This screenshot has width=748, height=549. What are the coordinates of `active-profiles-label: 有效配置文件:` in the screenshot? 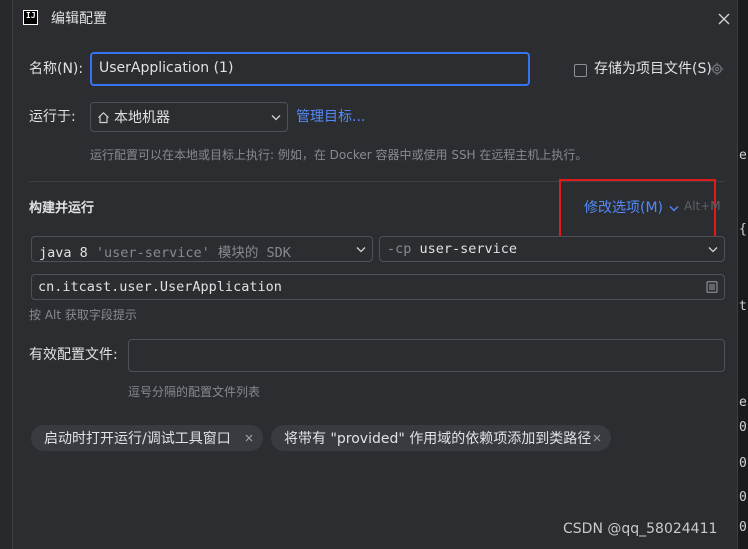 It's located at (73, 355).